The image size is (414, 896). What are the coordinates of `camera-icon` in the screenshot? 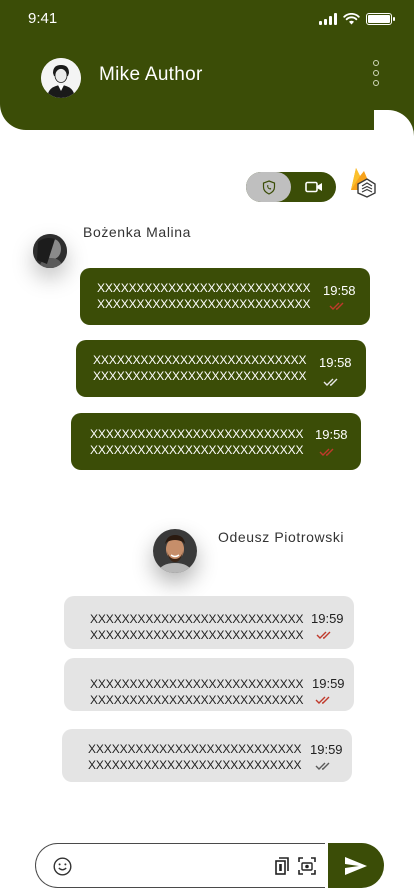 It's located at (307, 866).